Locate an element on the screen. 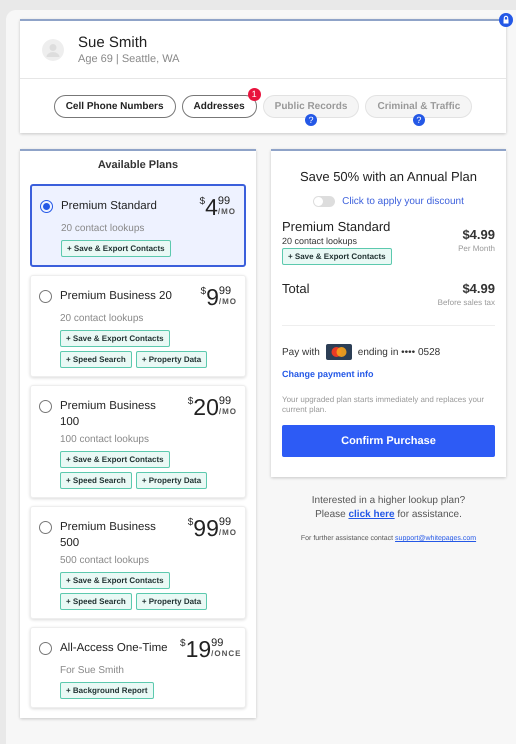 This screenshot has width=516, height=744. person-details: Age 69 | Seattle, WA is located at coordinates (129, 59).